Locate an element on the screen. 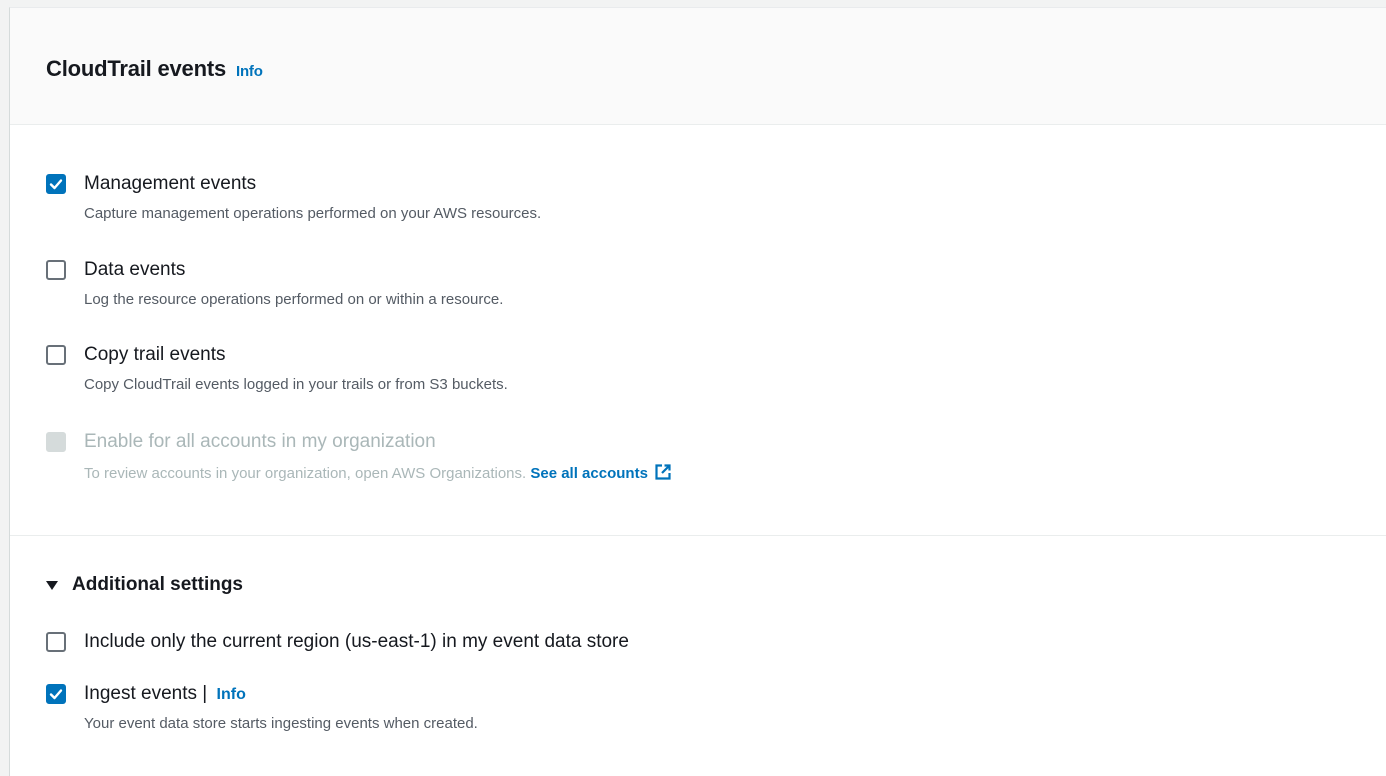 The height and width of the screenshot is (776, 1386). additional-settings-toggle: Additional settings is located at coordinates (144, 585).